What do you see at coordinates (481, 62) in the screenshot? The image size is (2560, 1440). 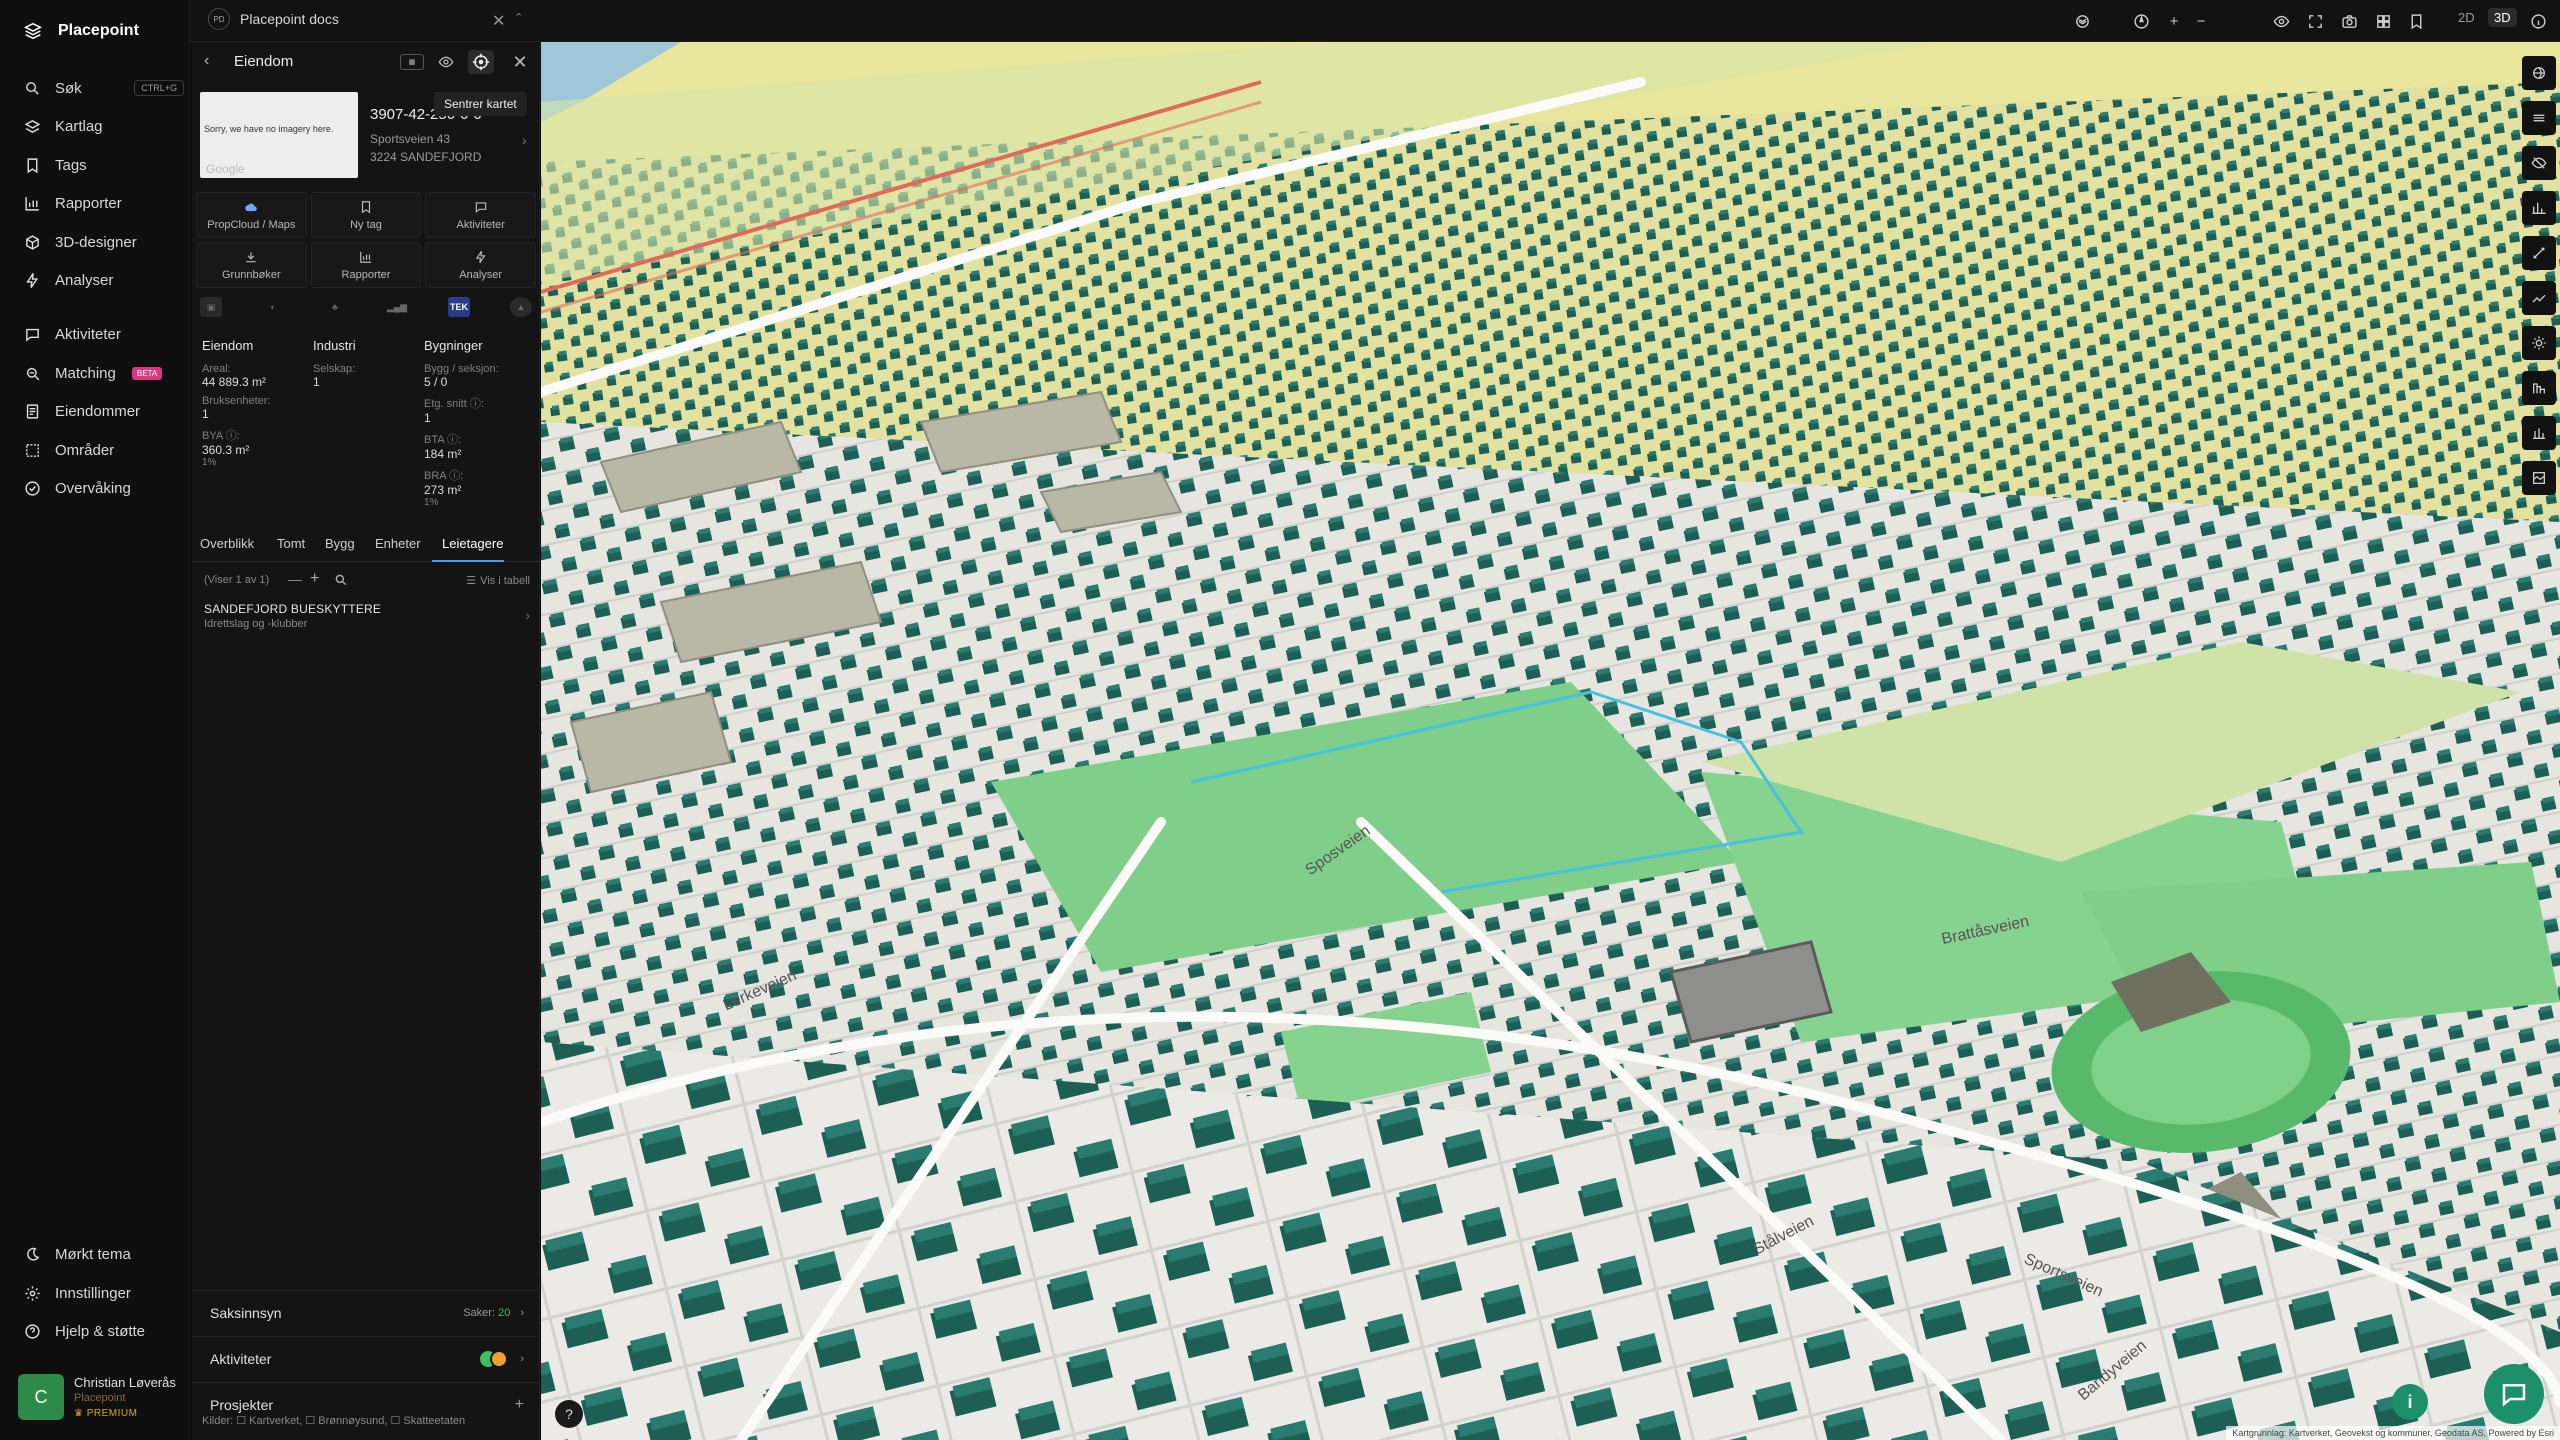 I see `center-map-button` at bounding box center [481, 62].